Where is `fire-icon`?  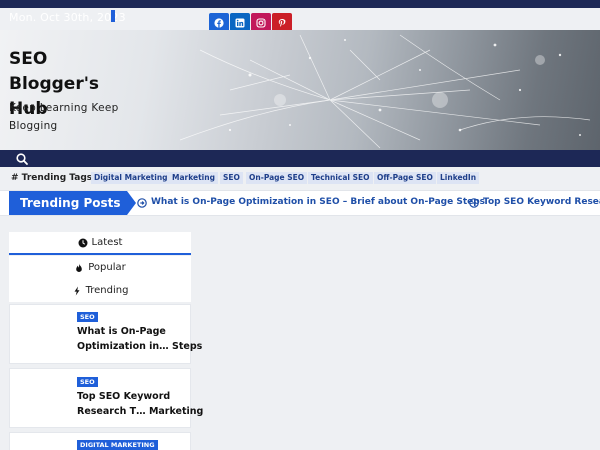 fire-icon is located at coordinates (79, 267).